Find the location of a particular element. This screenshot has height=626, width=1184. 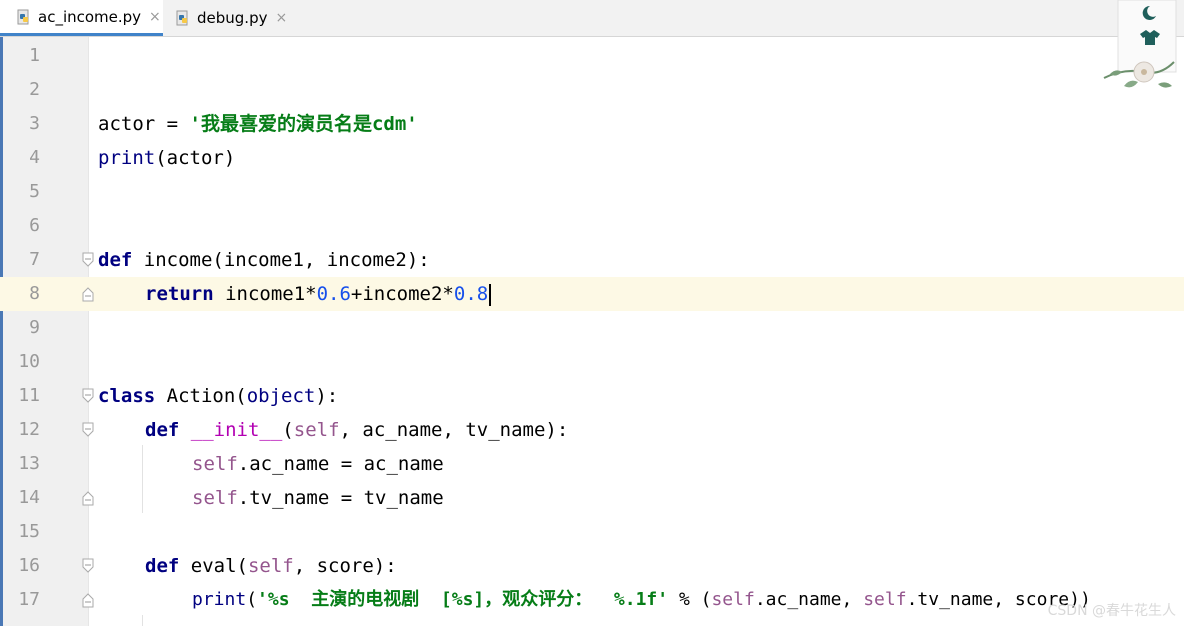

line-number: 16 is located at coordinates (29, 565).